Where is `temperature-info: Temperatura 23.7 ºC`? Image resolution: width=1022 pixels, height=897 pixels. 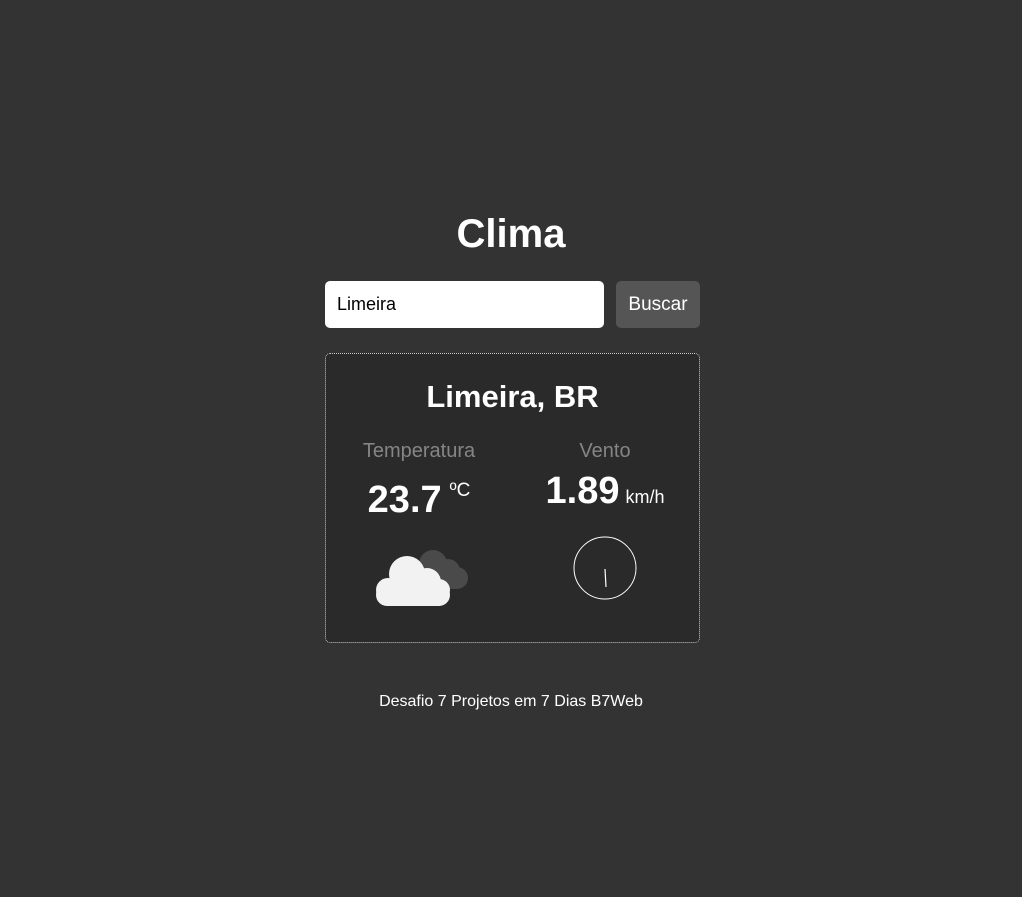
temperature-info: Temperatura 23.7 ºC is located at coordinates (419, 484).